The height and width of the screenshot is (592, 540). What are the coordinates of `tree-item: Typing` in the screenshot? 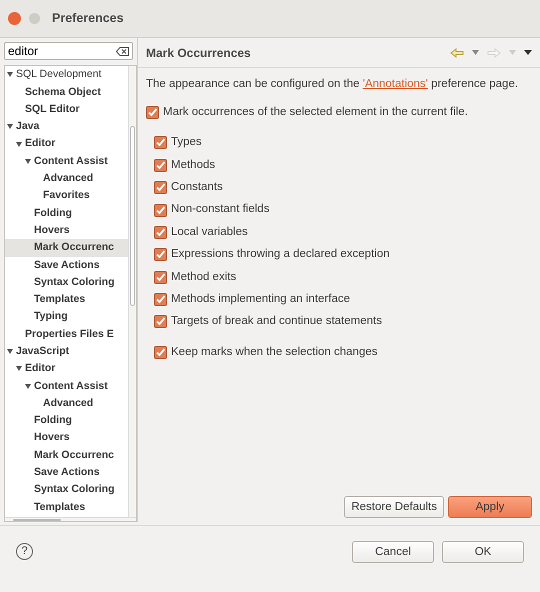 It's located at (66, 317).